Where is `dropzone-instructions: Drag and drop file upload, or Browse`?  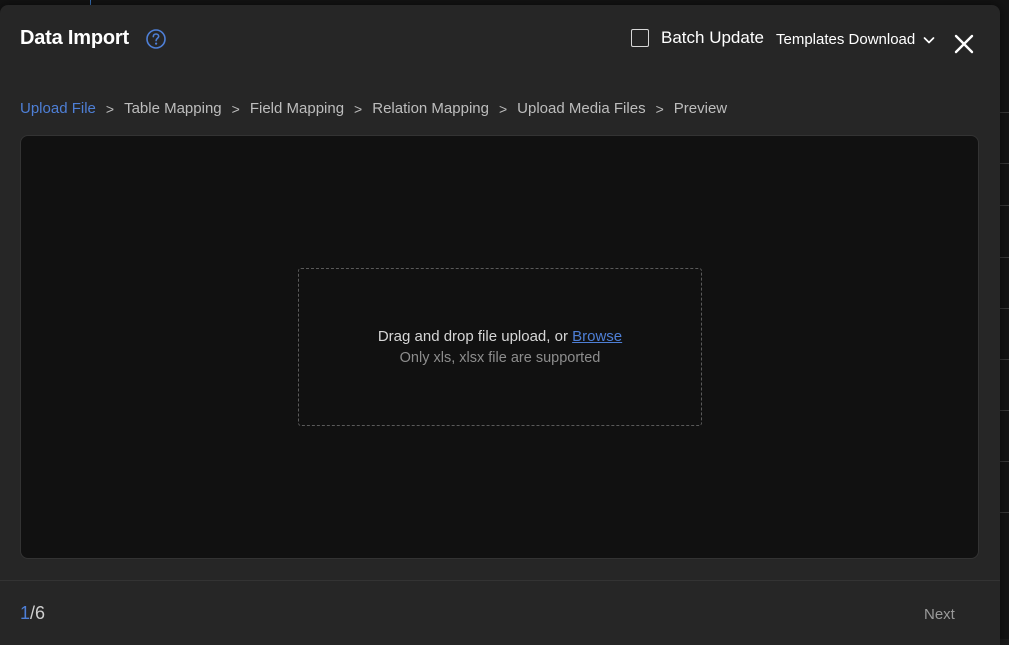 dropzone-instructions: Drag and drop file upload, or Browse is located at coordinates (500, 336).